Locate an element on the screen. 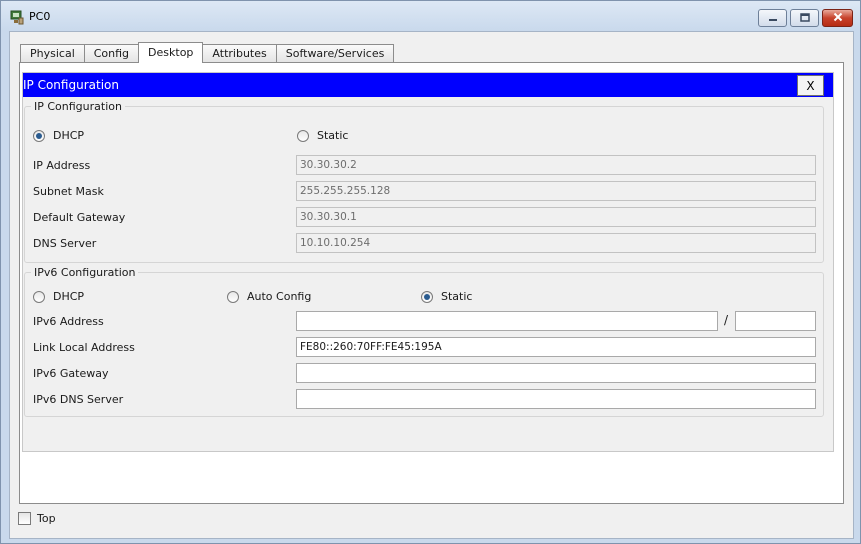  close-button is located at coordinates (837, 18).